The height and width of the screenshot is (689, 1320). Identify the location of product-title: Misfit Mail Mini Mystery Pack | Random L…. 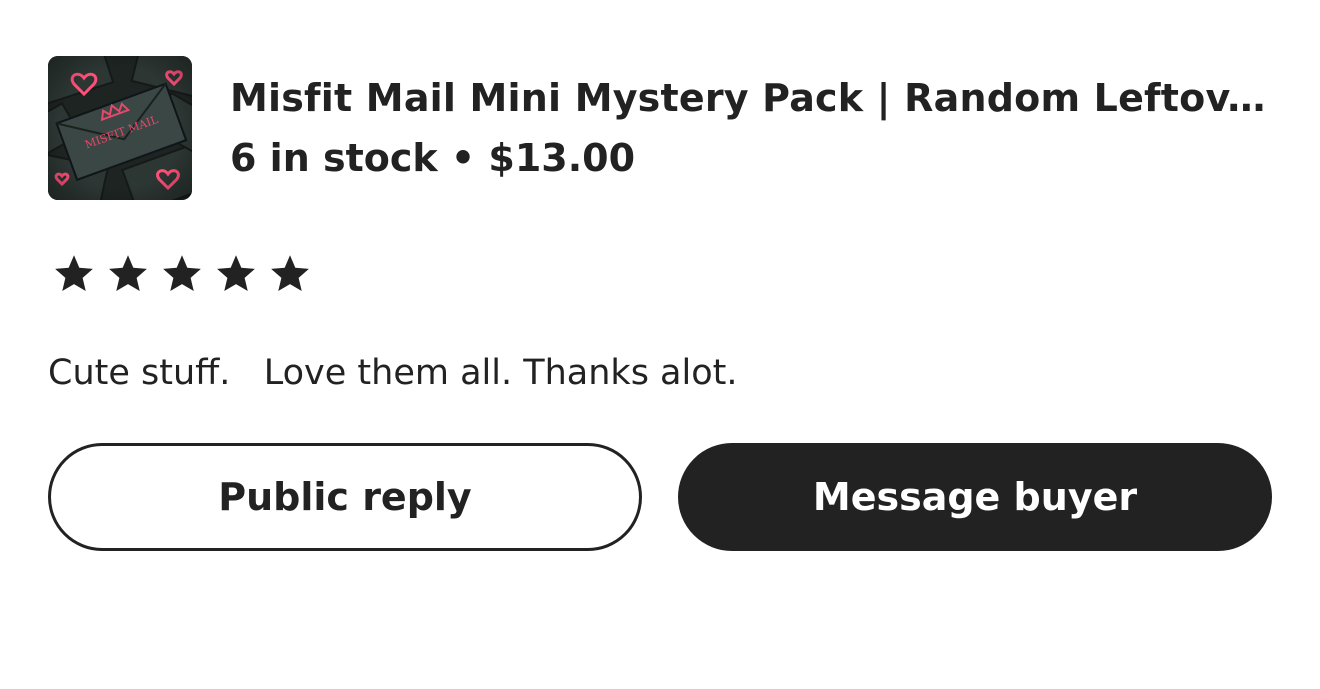
(750, 98).